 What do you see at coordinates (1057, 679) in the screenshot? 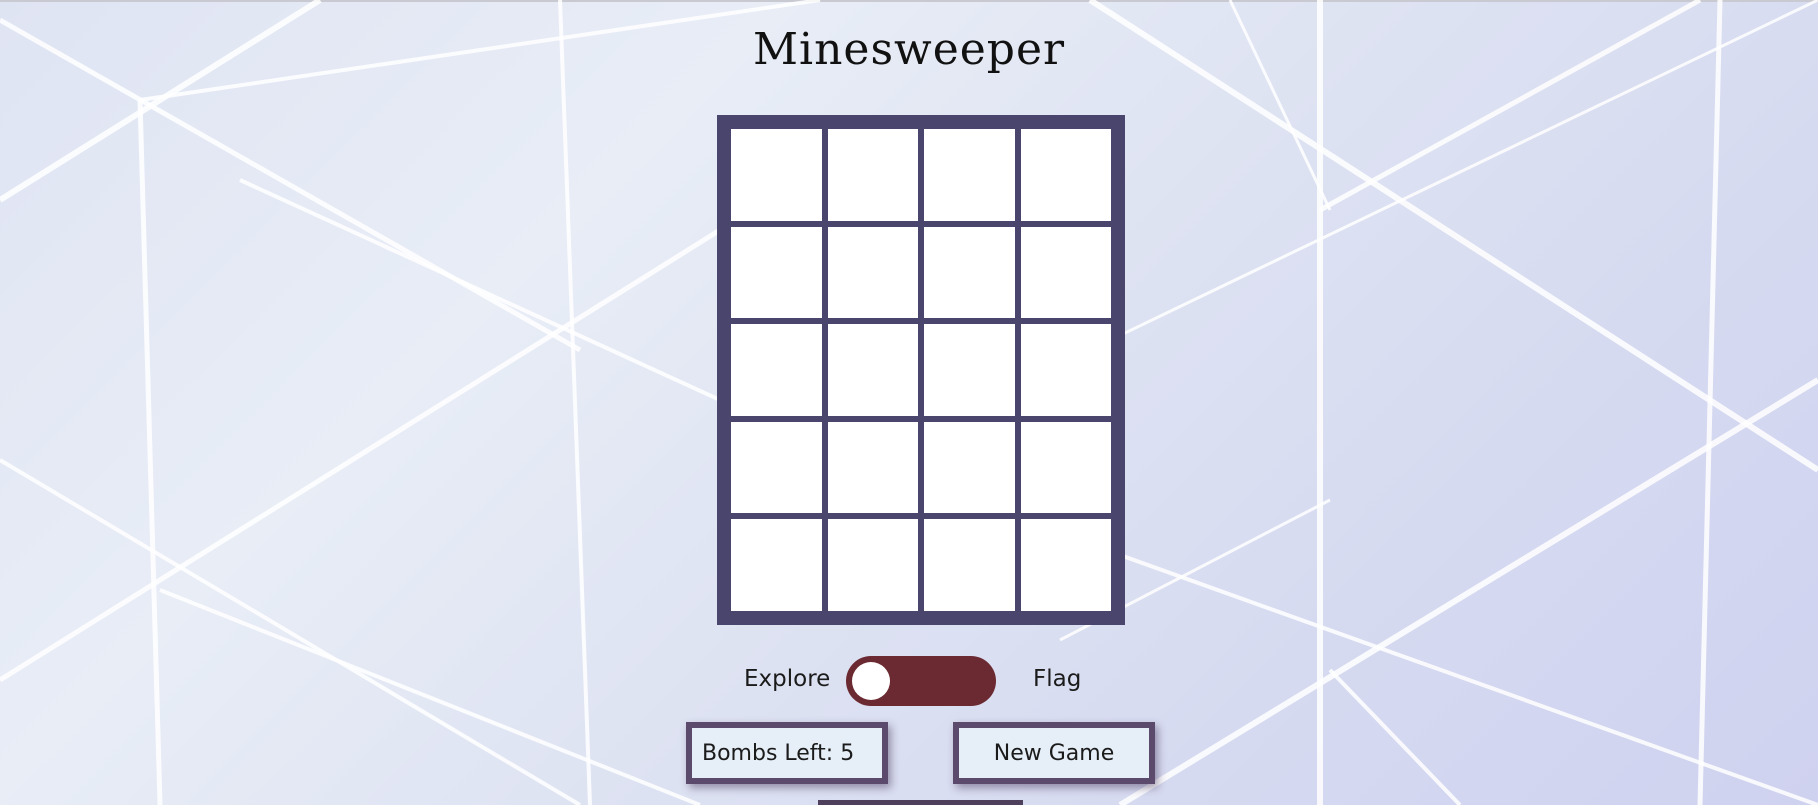
I see `flag-label: Flag` at bounding box center [1057, 679].